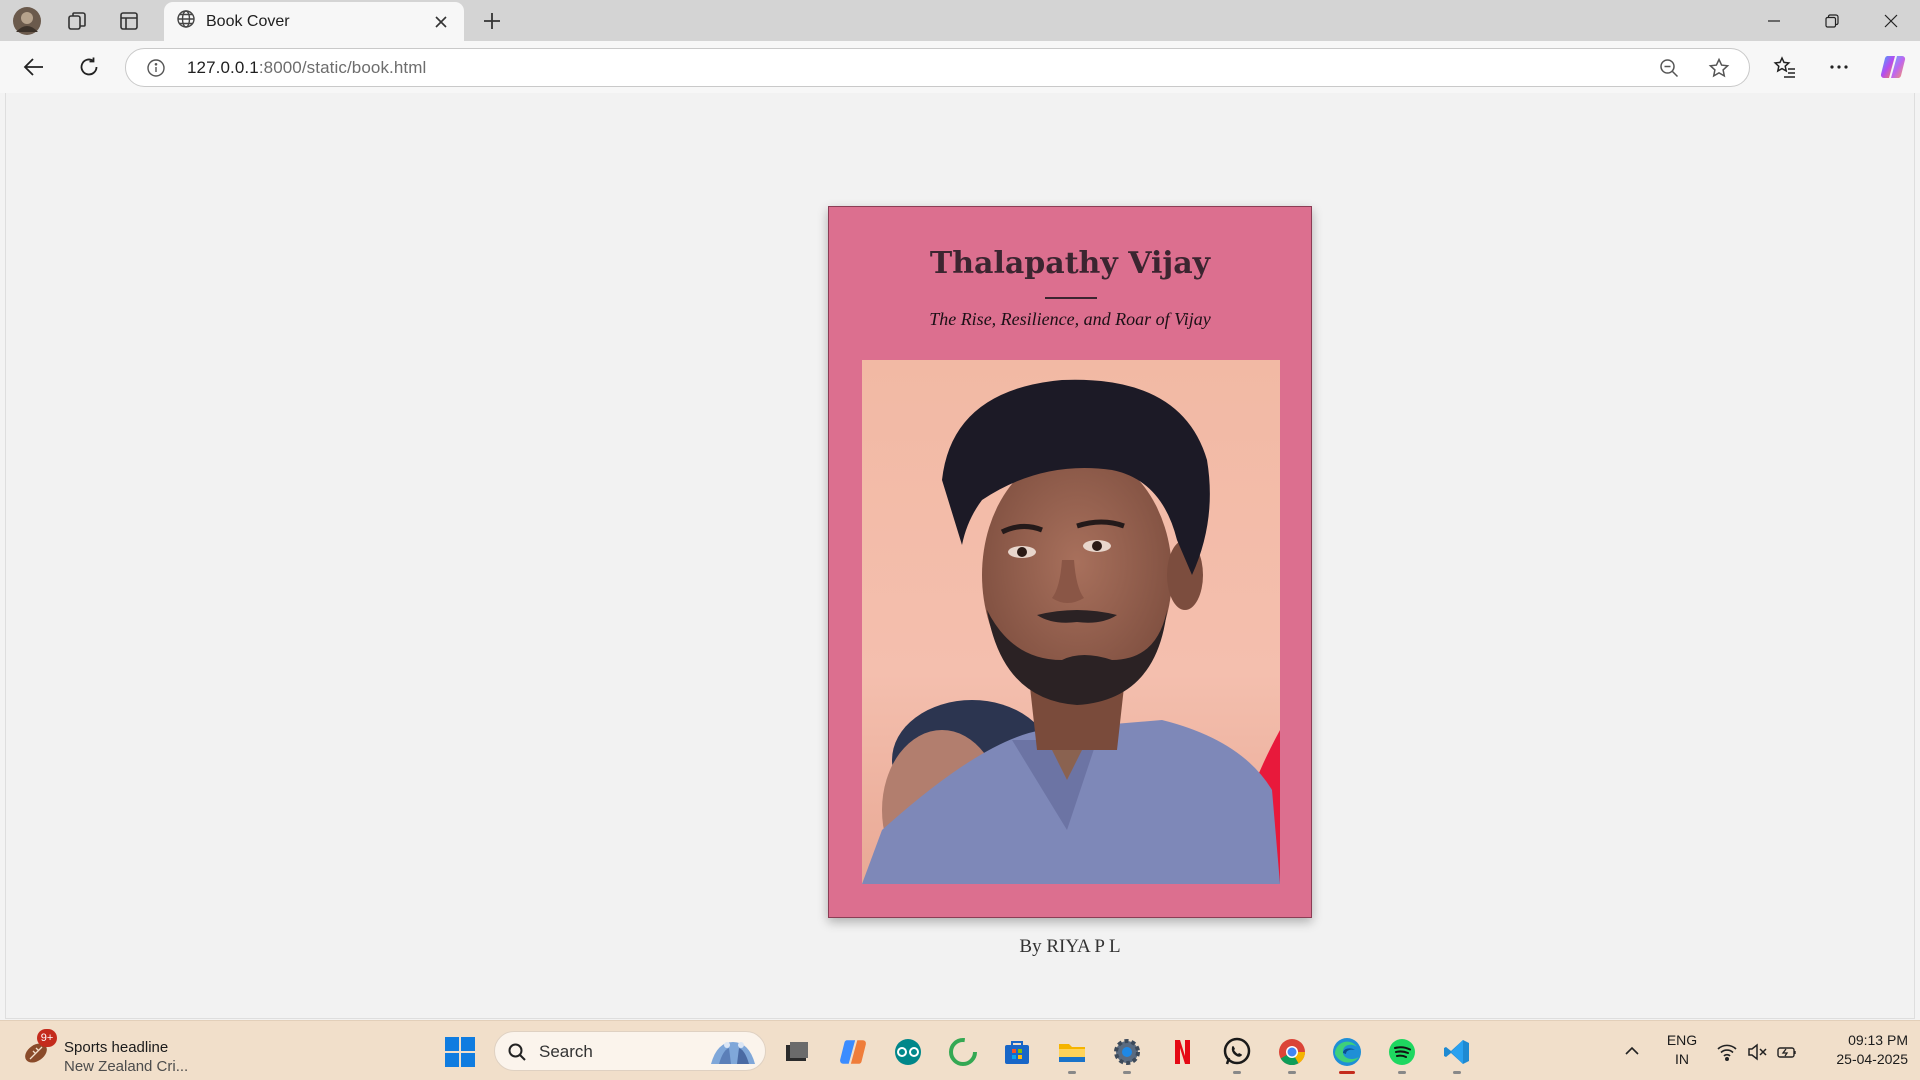  What do you see at coordinates (342, 67) in the screenshot?
I see `url-path: :8000/static/book.html` at bounding box center [342, 67].